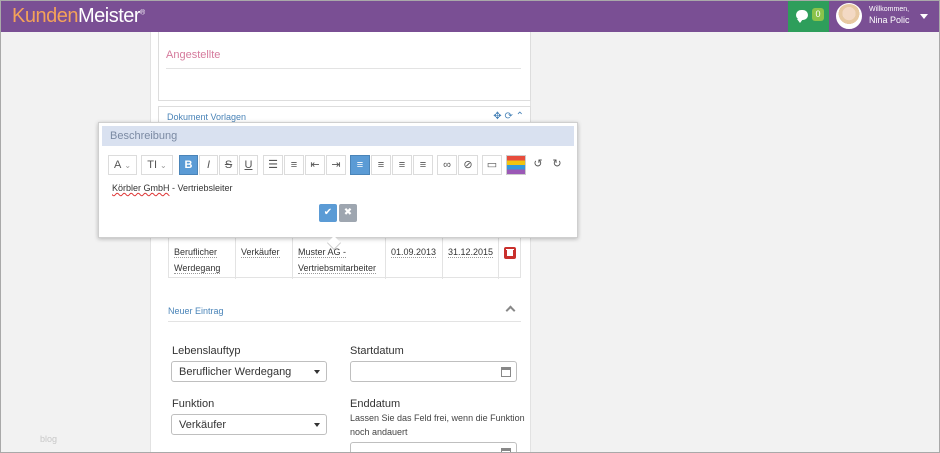 The width and height of the screenshot is (940, 453). I want to click on avatar, so click(849, 16).